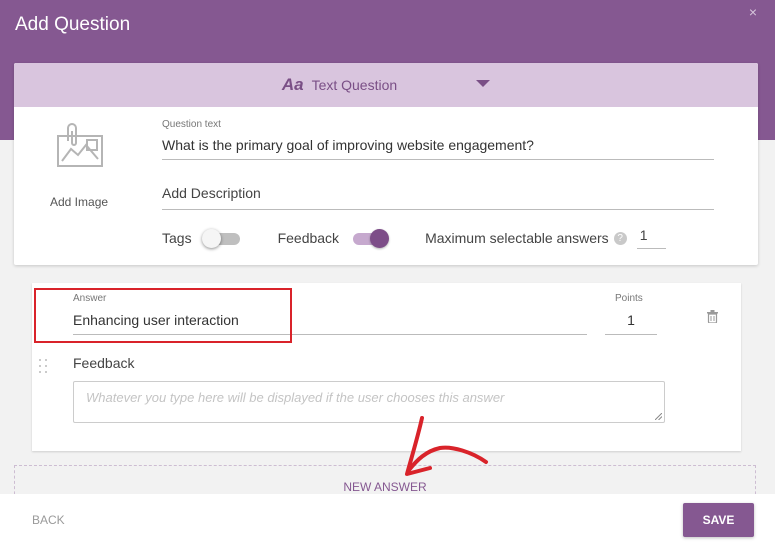 The image size is (775, 544). Describe the element at coordinates (177, 238) in the screenshot. I see `tags-label: Tags` at that location.